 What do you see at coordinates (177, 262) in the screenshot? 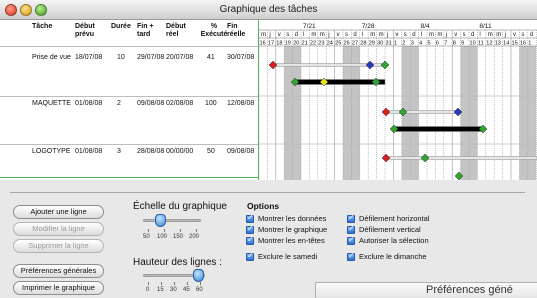
I see `line-height-label: Hauteur des lignes :` at bounding box center [177, 262].